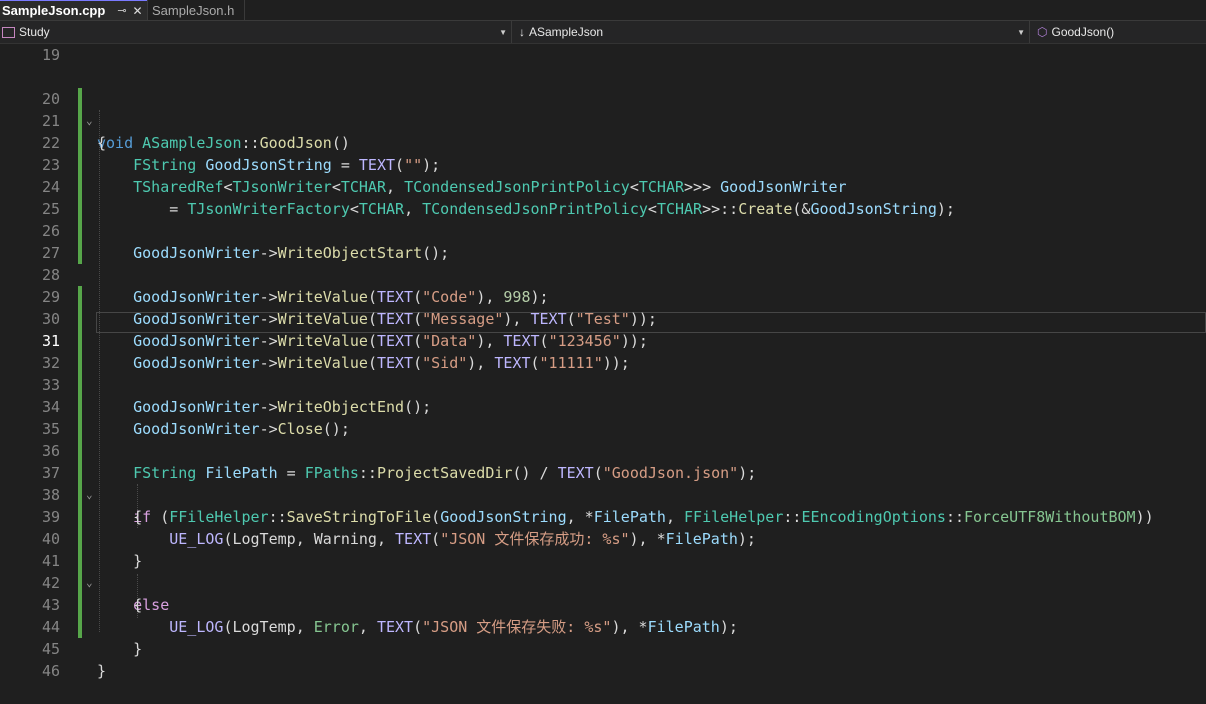 The image size is (1206, 704). What do you see at coordinates (50, 671) in the screenshot?
I see `line-number: 46` at bounding box center [50, 671].